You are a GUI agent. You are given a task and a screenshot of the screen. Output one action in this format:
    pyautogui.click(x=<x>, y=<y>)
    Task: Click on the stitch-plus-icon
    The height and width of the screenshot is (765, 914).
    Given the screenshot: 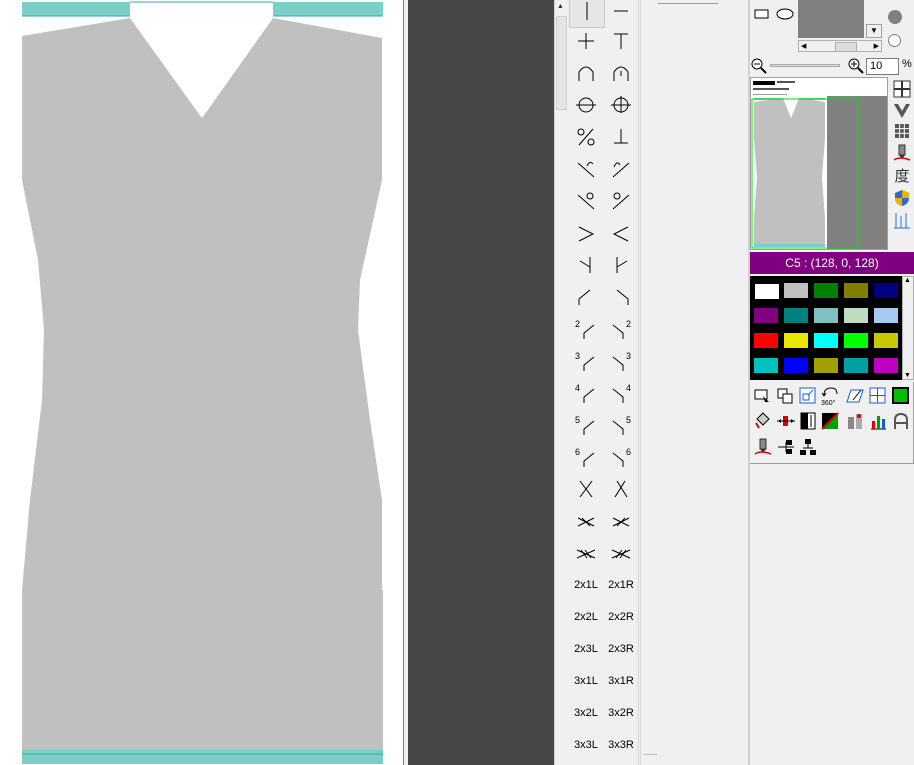 What is the action you would take?
    pyautogui.click(x=586, y=41)
    